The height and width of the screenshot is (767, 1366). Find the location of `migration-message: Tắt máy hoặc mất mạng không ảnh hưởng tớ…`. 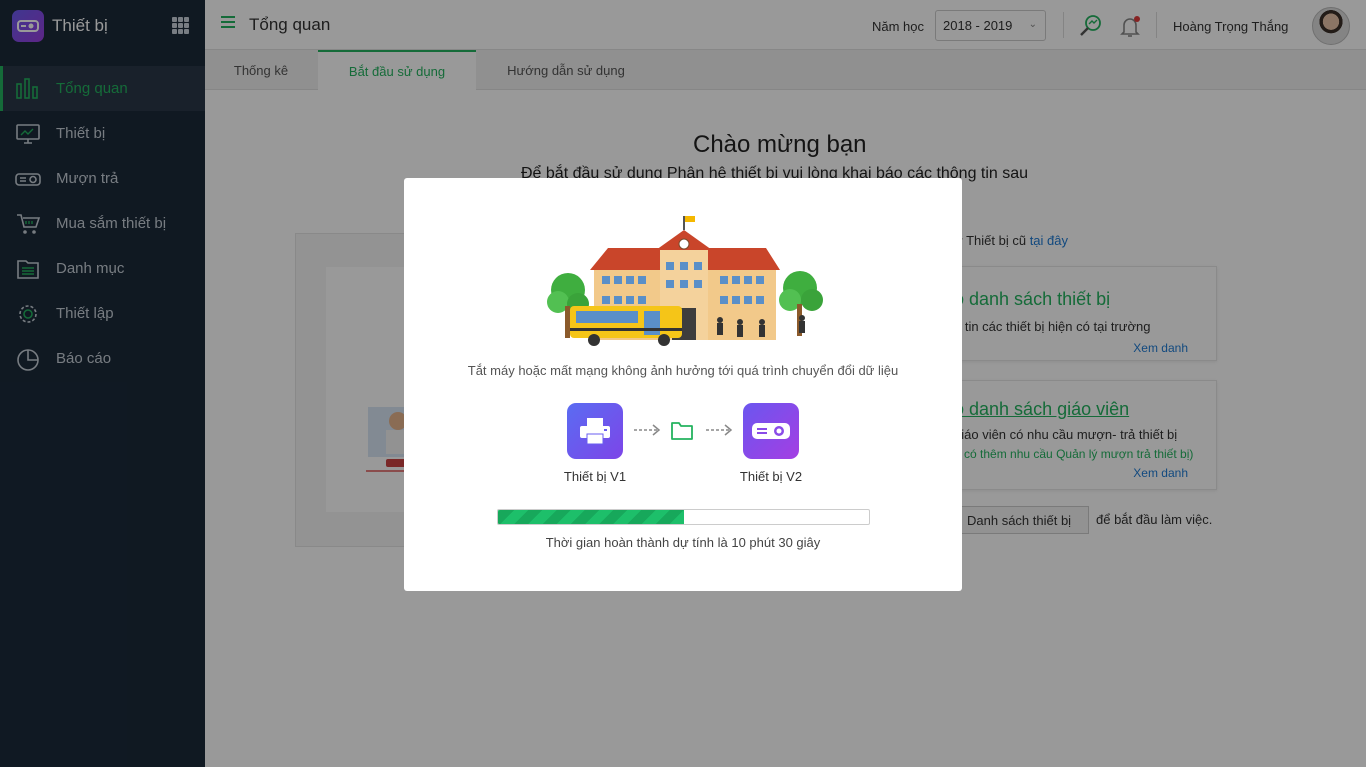

migration-message: Tắt máy hoặc mất mạng không ảnh hưởng tớ… is located at coordinates (683, 370).